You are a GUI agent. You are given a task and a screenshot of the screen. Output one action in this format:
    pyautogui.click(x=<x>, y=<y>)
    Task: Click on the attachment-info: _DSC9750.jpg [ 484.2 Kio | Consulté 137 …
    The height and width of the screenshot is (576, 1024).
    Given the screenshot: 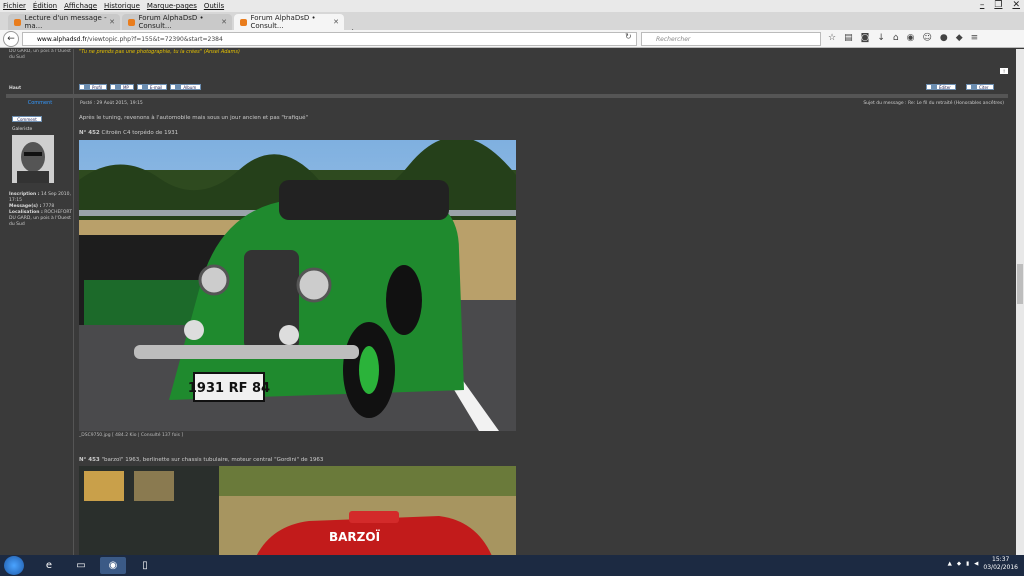 What is the action you would take?
    pyautogui.click(x=131, y=435)
    